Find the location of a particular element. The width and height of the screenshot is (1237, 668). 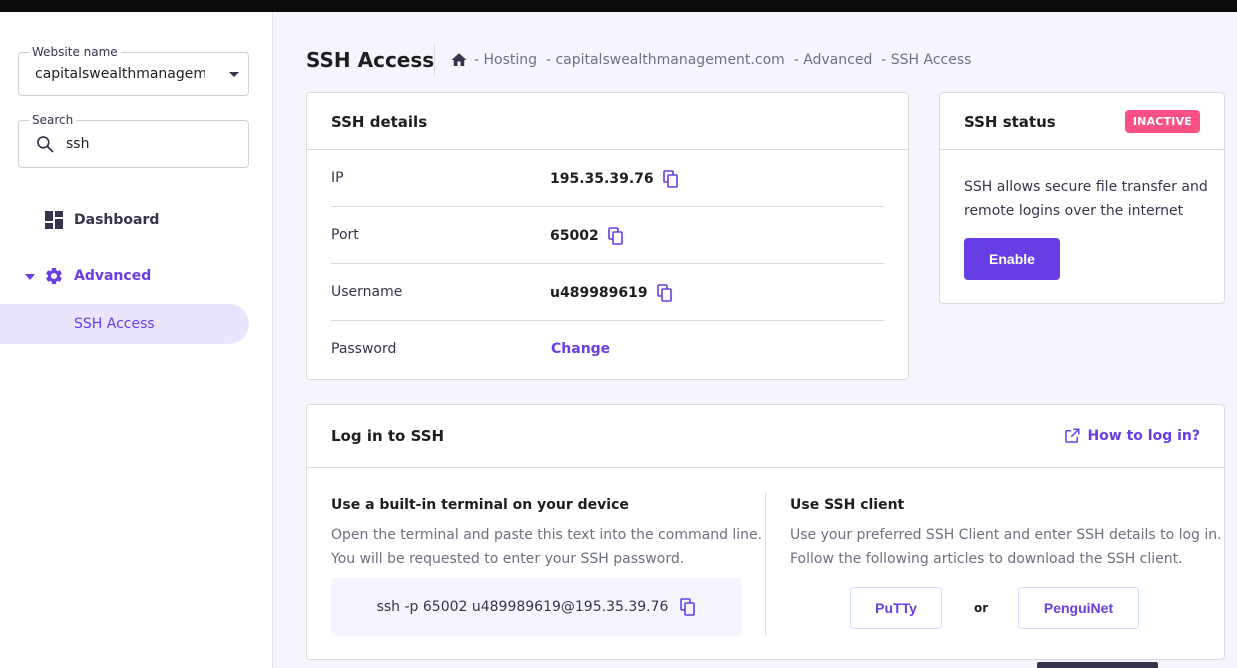

ip-label: IP is located at coordinates (337, 178).